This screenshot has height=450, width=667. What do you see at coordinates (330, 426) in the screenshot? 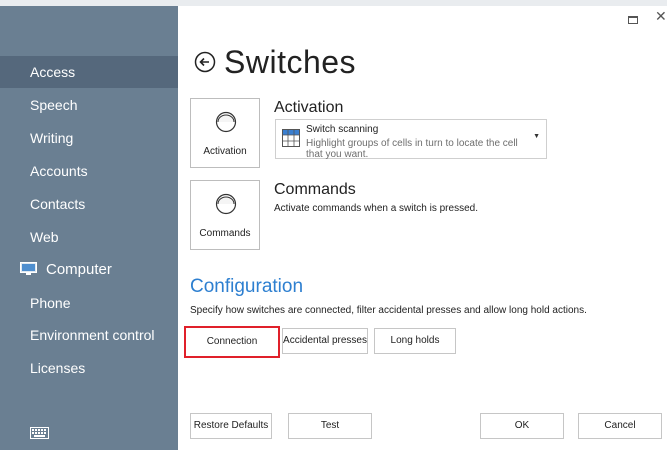
I see `test-button: Test` at bounding box center [330, 426].